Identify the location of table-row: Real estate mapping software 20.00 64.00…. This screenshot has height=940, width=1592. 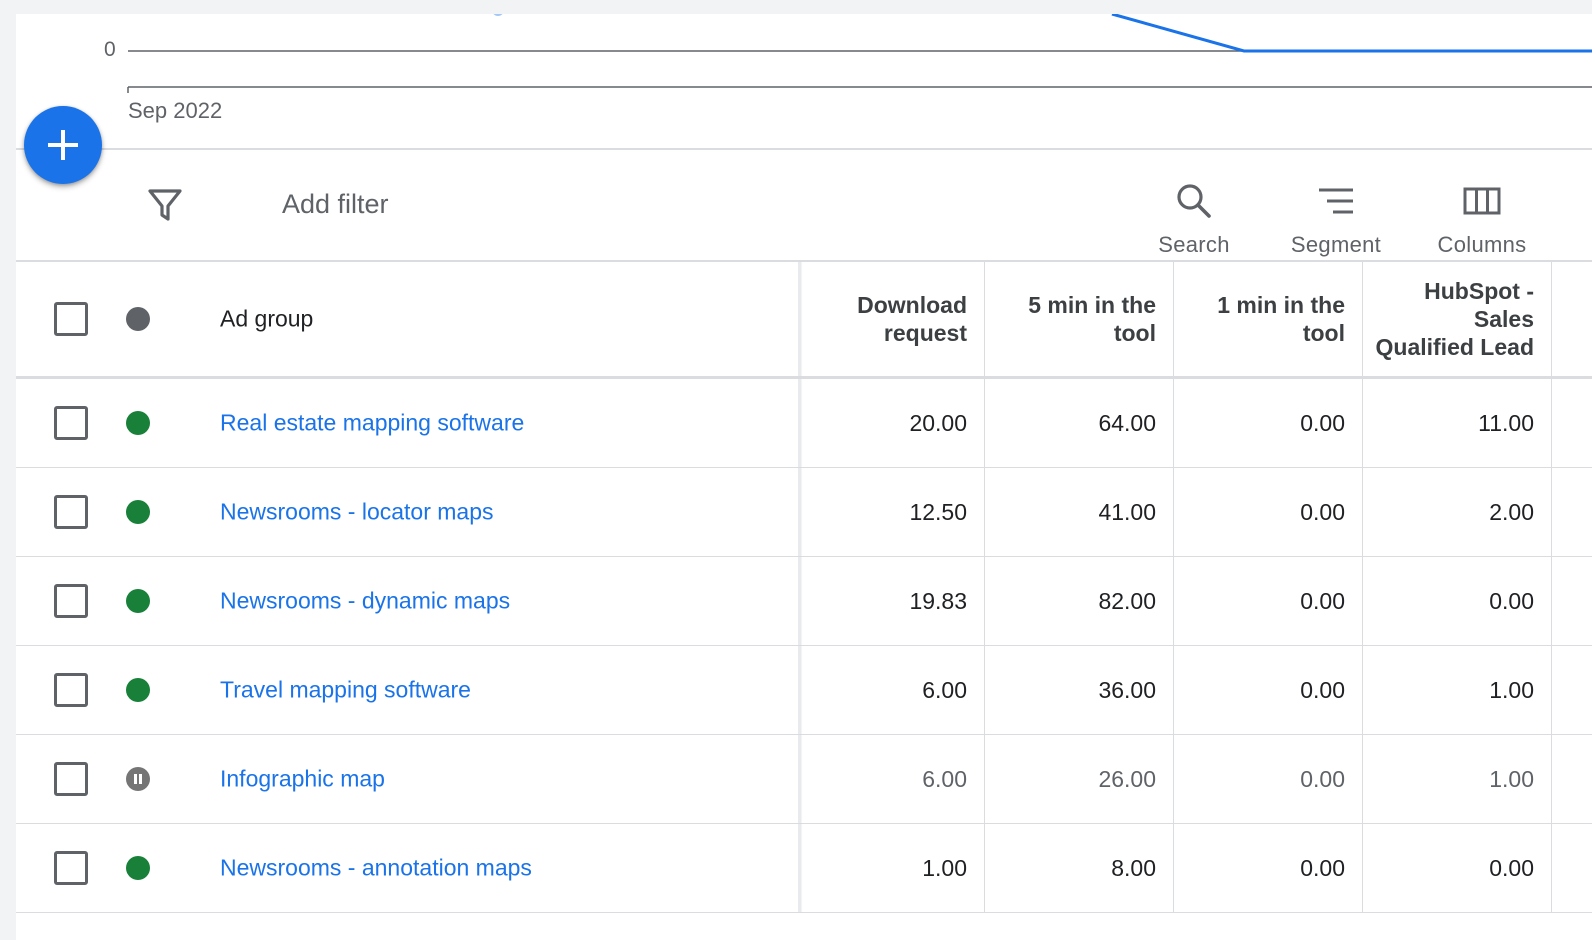
(804, 423).